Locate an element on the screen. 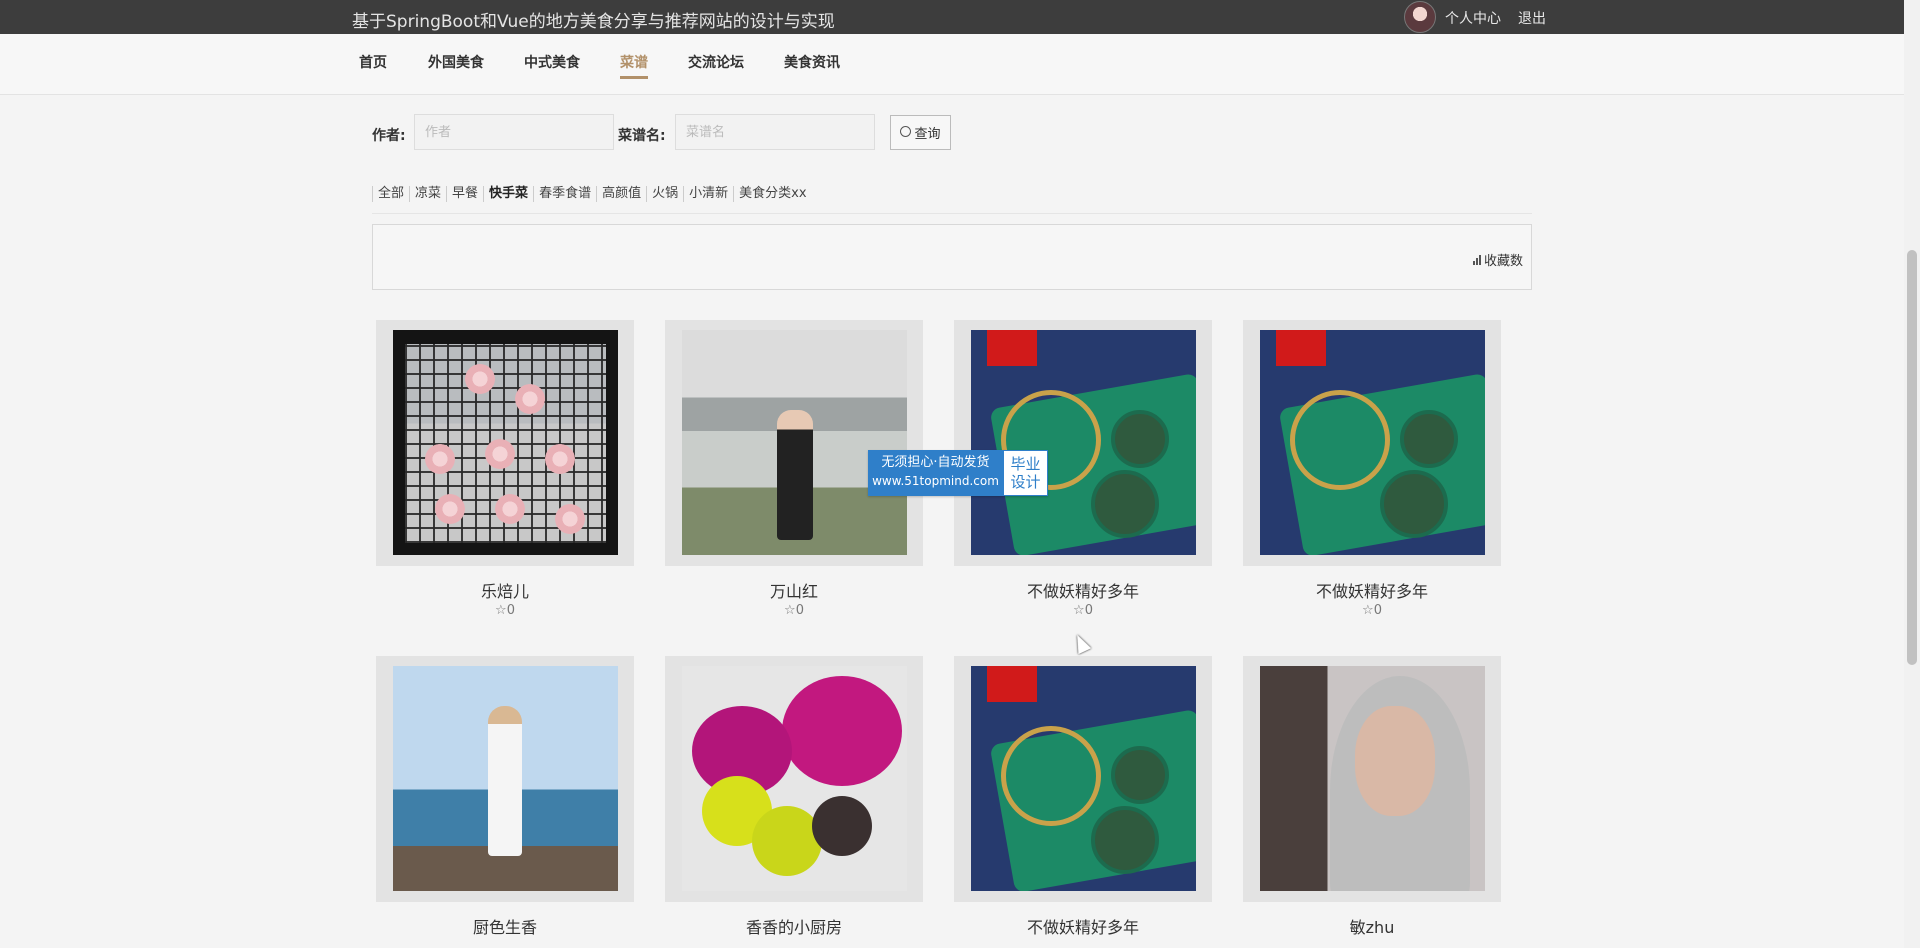  watermark-badge: 无须担心·自动发货 www.51topmind.com 毕业 设计 is located at coordinates (958, 473).